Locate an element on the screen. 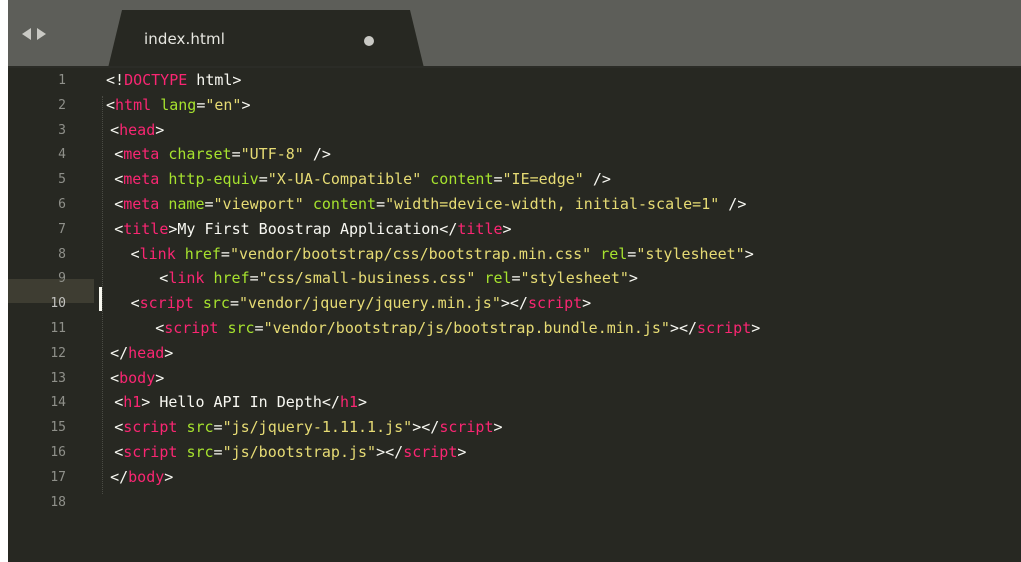 The image size is (1021, 562). code-token: rel is located at coordinates (498, 278).